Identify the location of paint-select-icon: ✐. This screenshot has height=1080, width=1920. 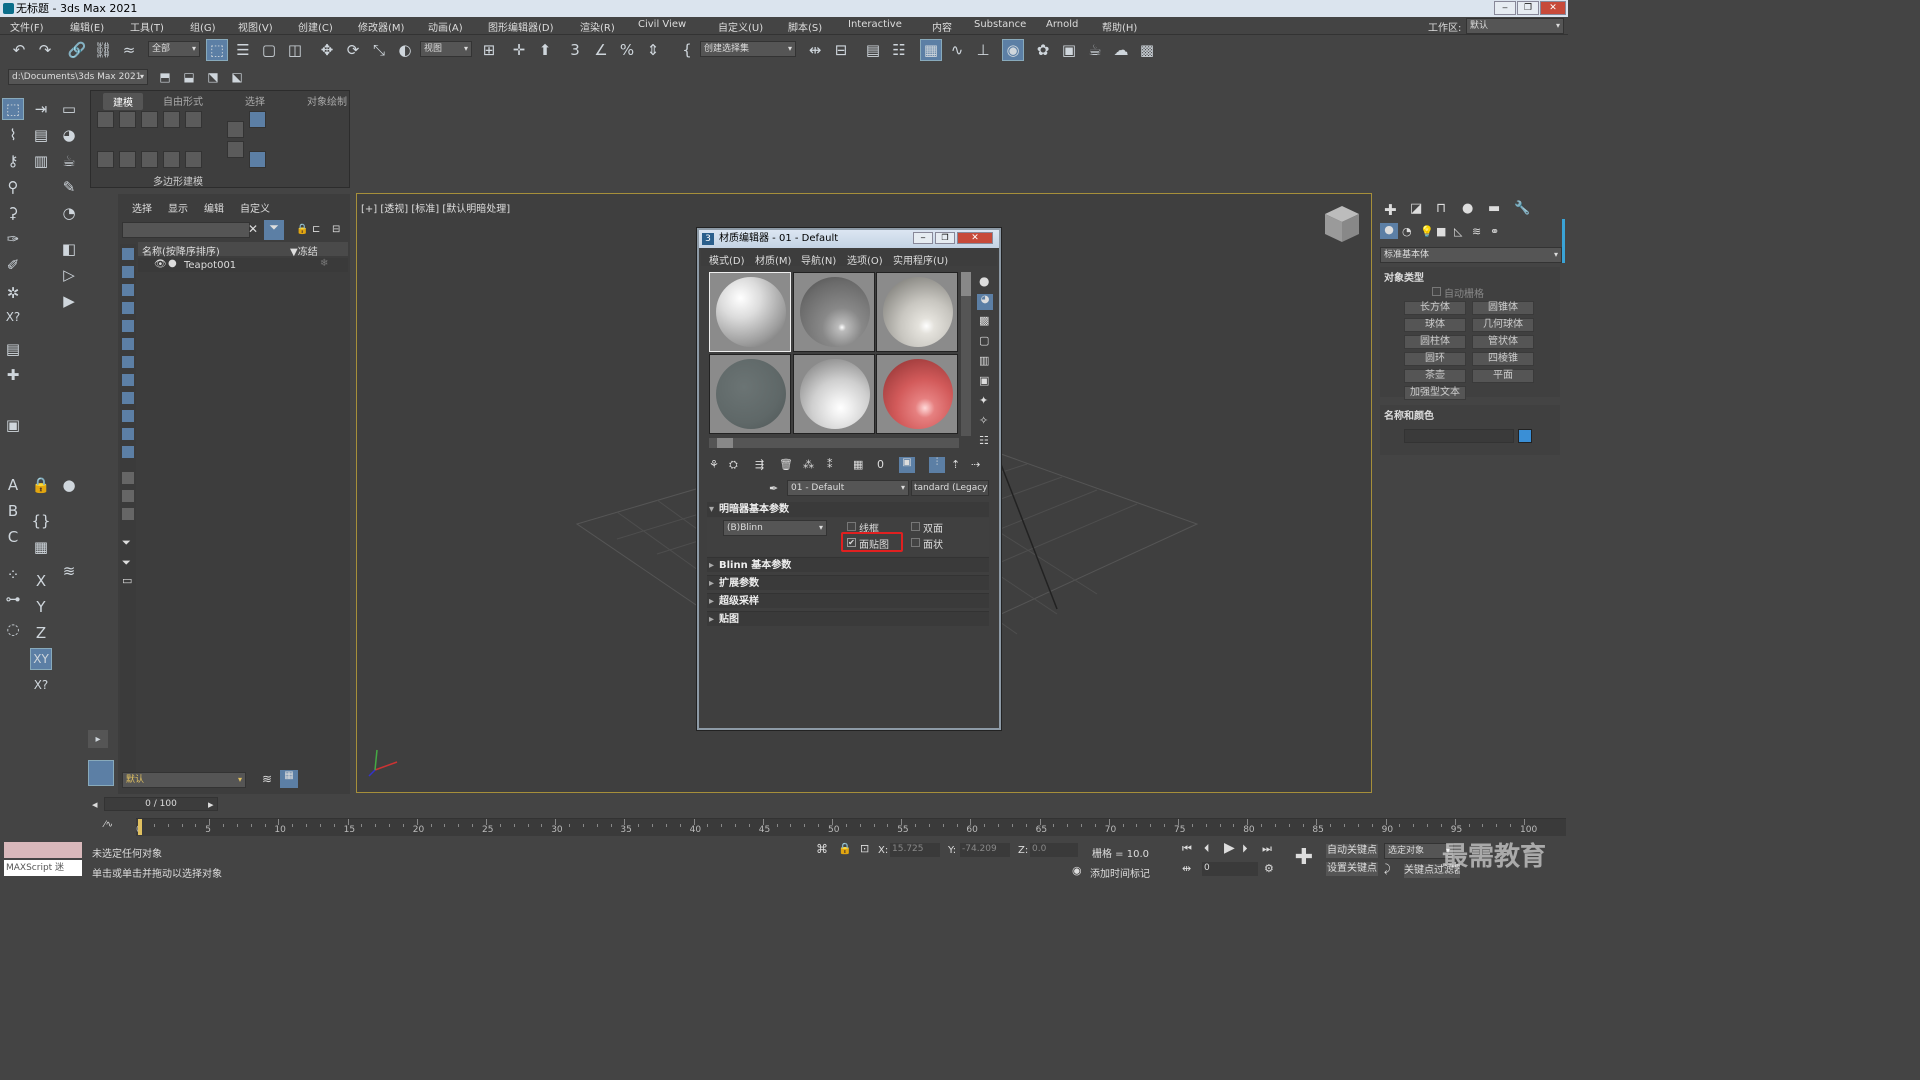
(13, 265).